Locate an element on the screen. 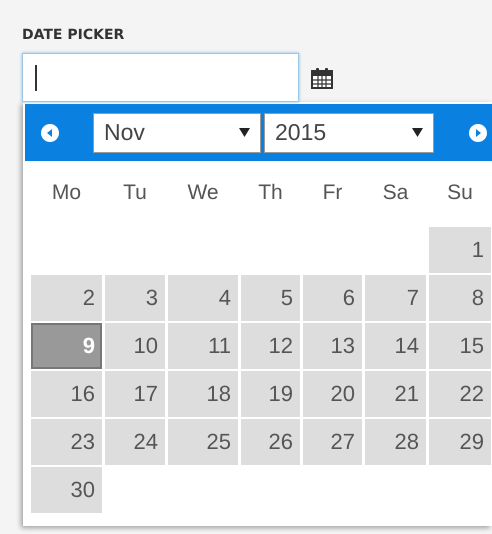 The width and height of the screenshot is (492, 534). weekday-label: Tu is located at coordinates (135, 193).